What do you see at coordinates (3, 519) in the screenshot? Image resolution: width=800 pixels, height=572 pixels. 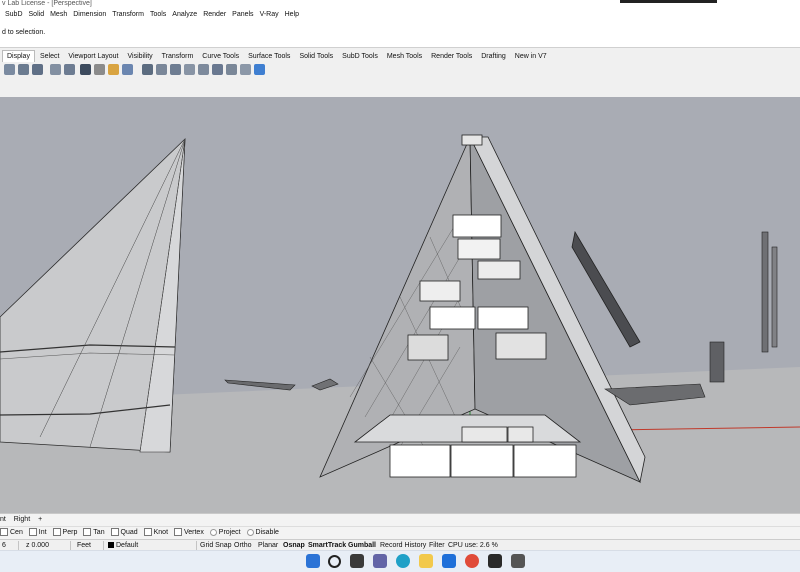 I see `tab-front: nt` at bounding box center [3, 519].